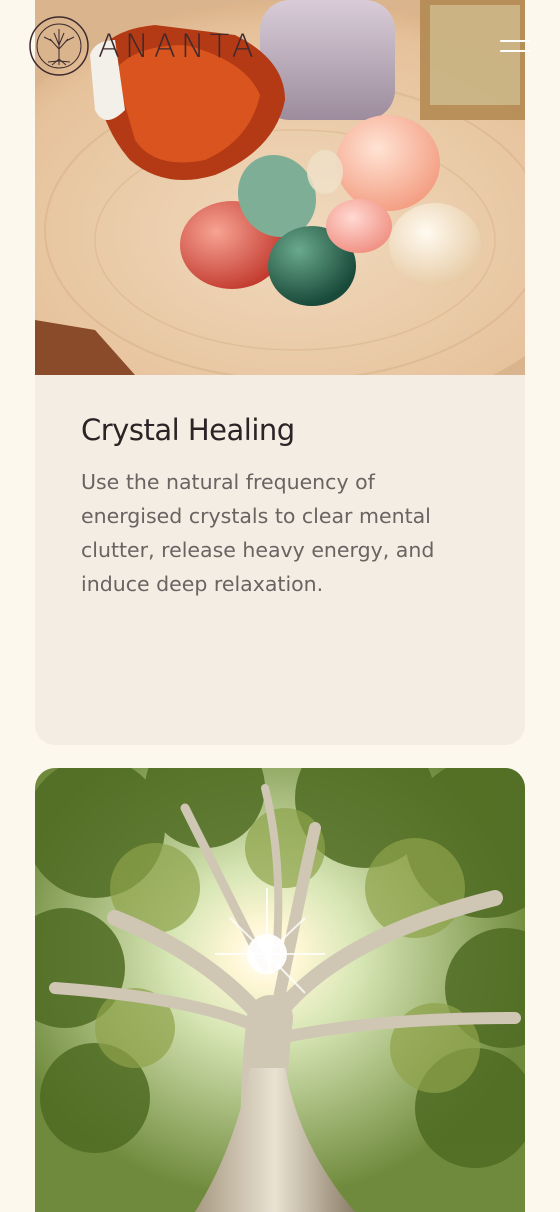 The image size is (560, 1212). I want to click on brand-logo-link: ANANTA, so click(143, 46).